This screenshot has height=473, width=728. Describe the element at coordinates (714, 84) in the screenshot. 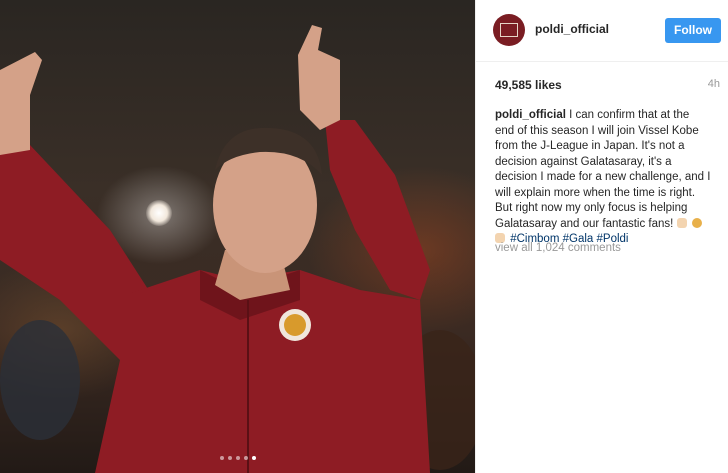

I see `post-time: 4h` at that location.